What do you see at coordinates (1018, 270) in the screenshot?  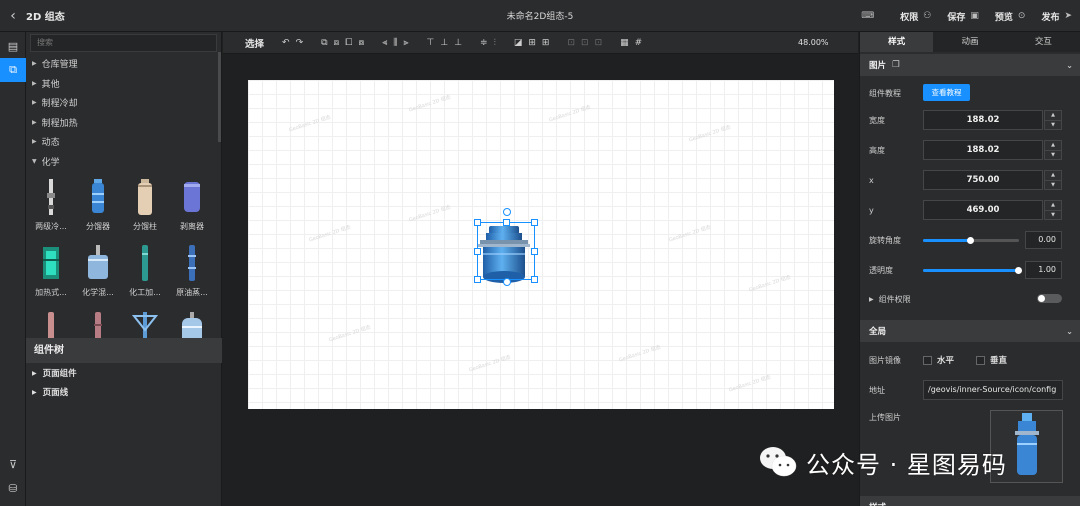 I see `opacity-slider-knob` at bounding box center [1018, 270].